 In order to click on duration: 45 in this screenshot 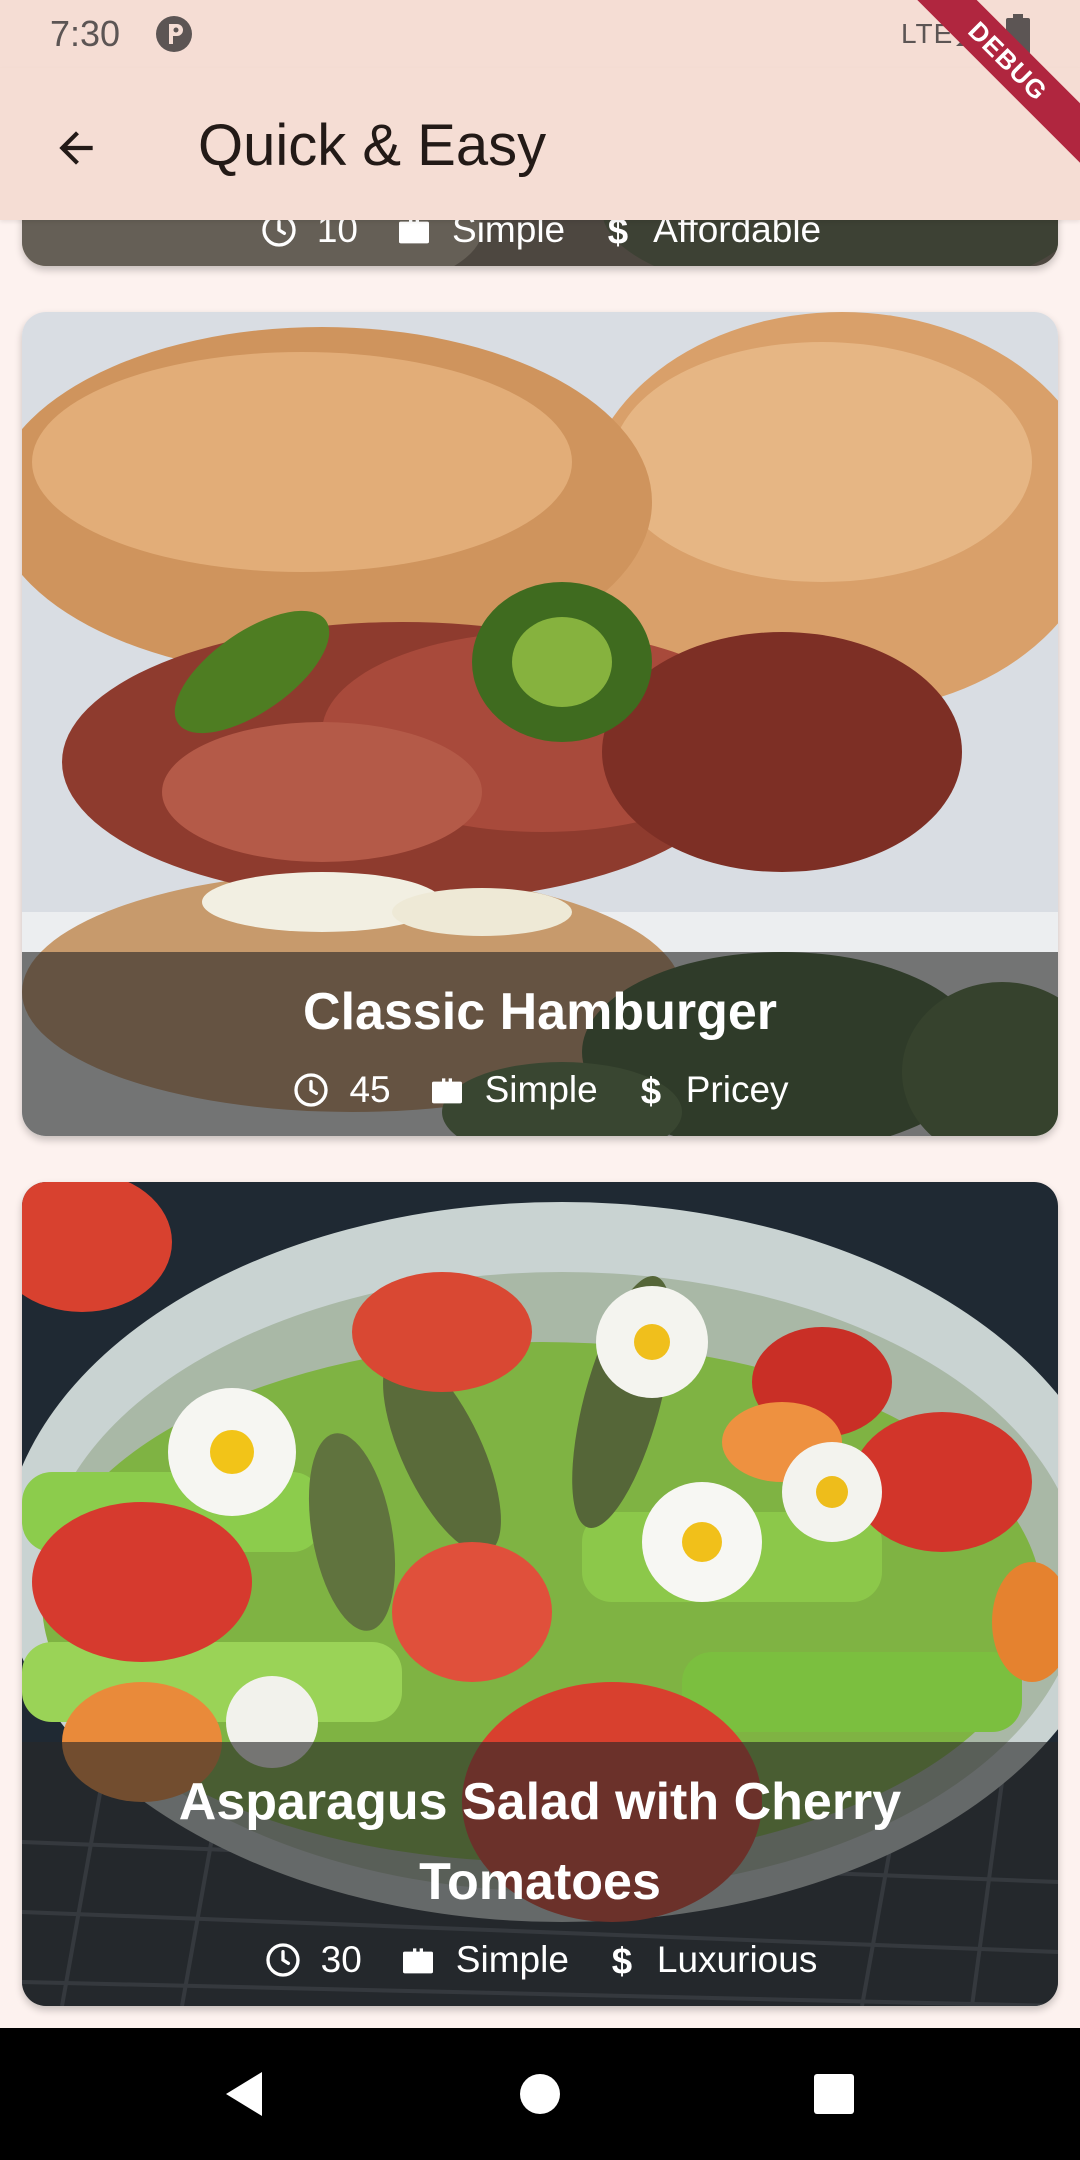, I will do `click(341, 1090)`.